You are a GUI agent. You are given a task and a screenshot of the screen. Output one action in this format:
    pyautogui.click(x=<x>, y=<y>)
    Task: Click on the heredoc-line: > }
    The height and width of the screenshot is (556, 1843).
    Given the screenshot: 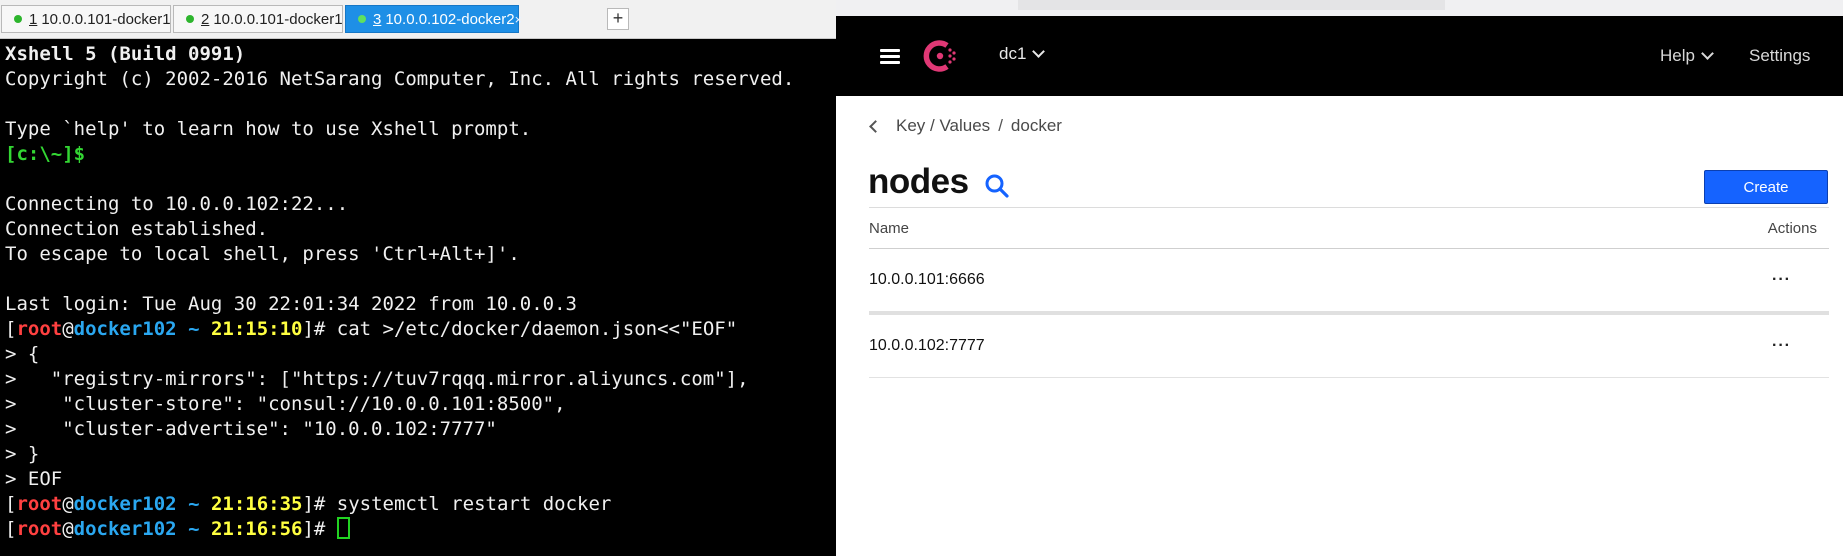 What is the action you would take?
    pyautogui.click(x=22, y=454)
    